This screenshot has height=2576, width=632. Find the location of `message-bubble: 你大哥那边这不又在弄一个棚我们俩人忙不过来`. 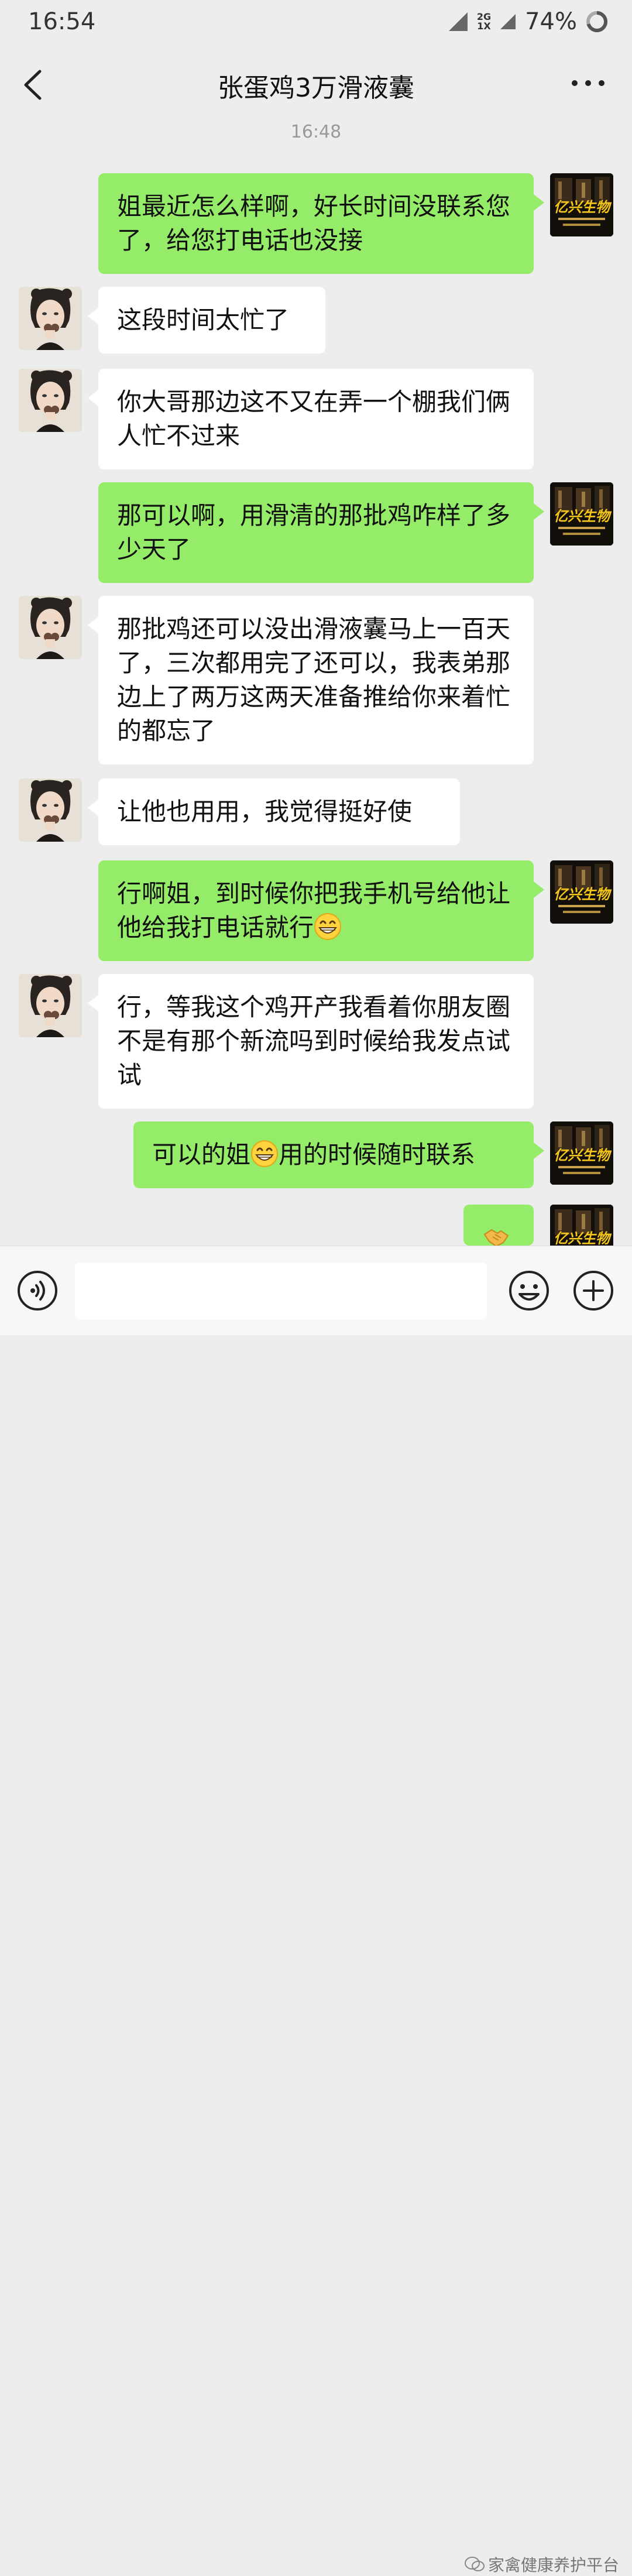

message-bubble: 你大哥那边这不又在弄一个棚我们俩人忙不过来 is located at coordinates (311, 419).